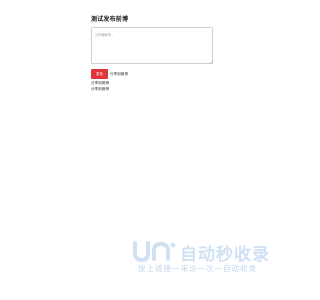 The width and height of the screenshot is (320, 300). I want to click on watermark-name: 自动秒收录, so click(225, 255).